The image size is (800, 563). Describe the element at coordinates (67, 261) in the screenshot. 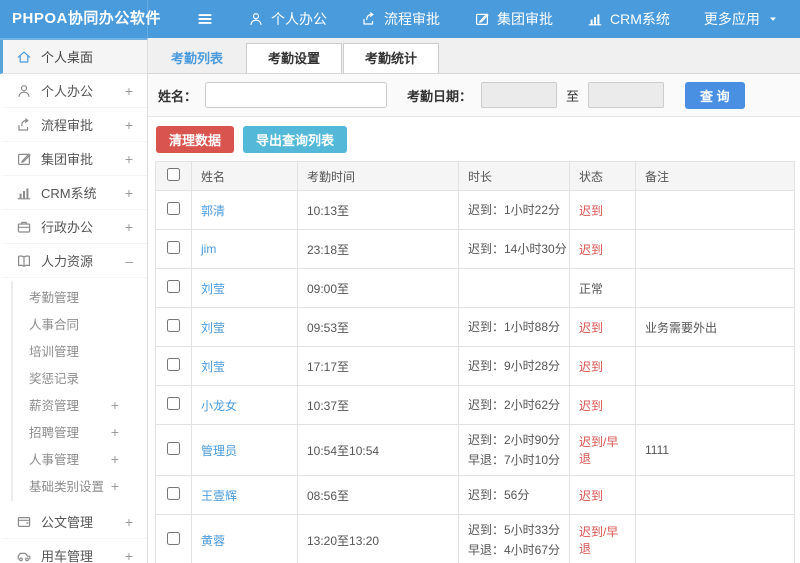

I see `sidebar-item-label: 人力资源` at that location.